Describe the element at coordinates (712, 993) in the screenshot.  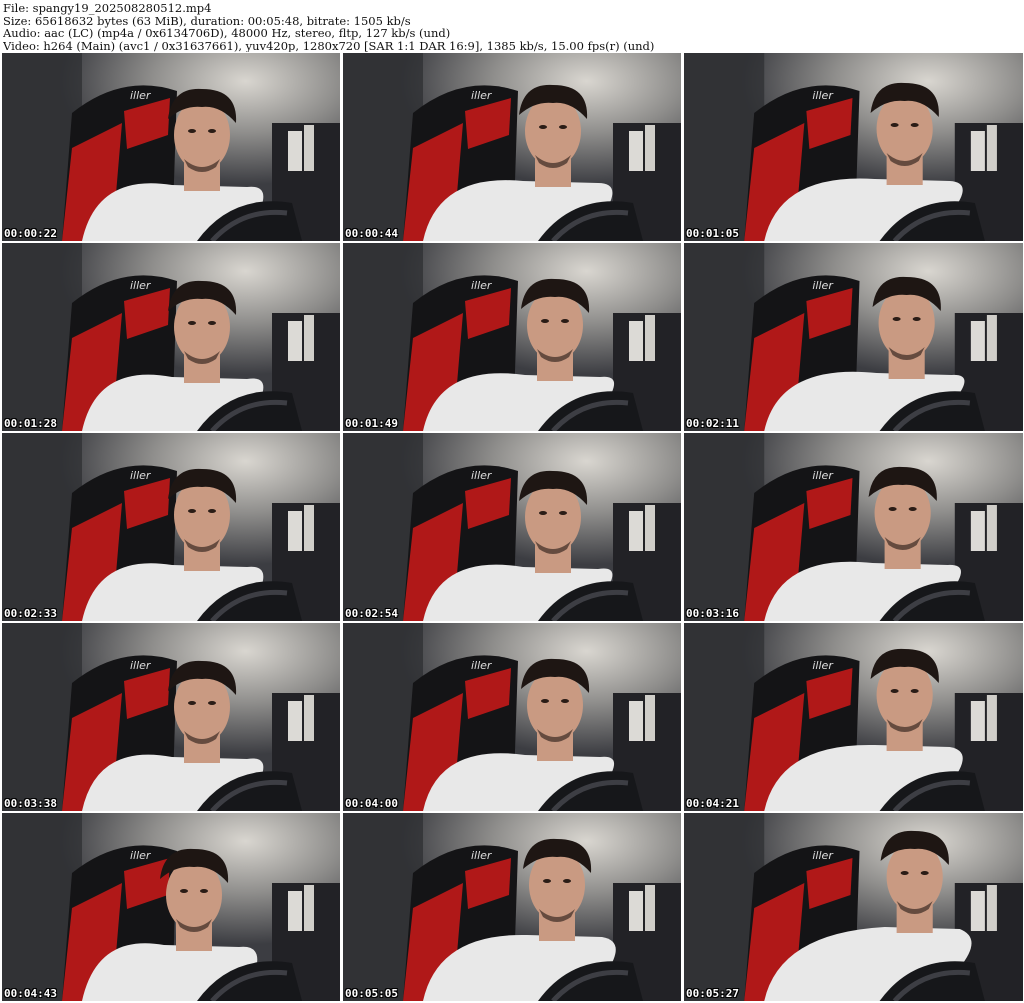
I see `thumbnail-timestamp: 00:05:27` at that location.